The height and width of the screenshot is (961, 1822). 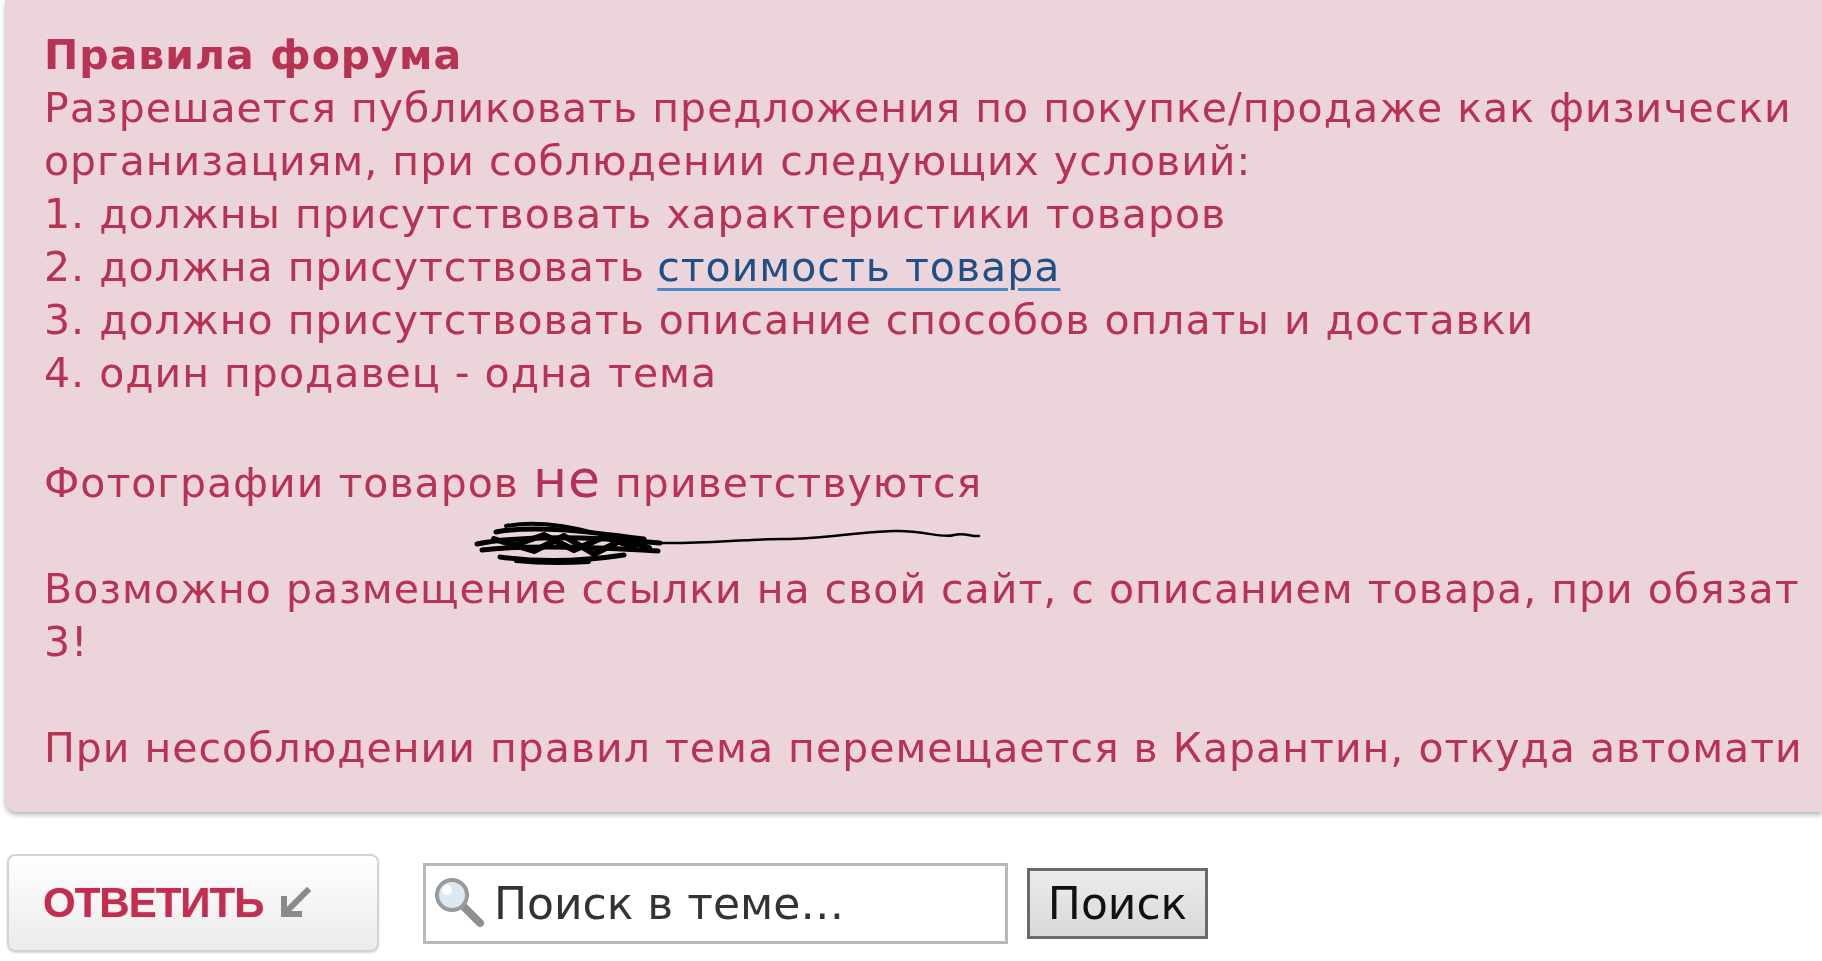 What do you see at coordinates (459, 901) in the screenshot?
I see `search-icon` at bounding box center [459, 901].